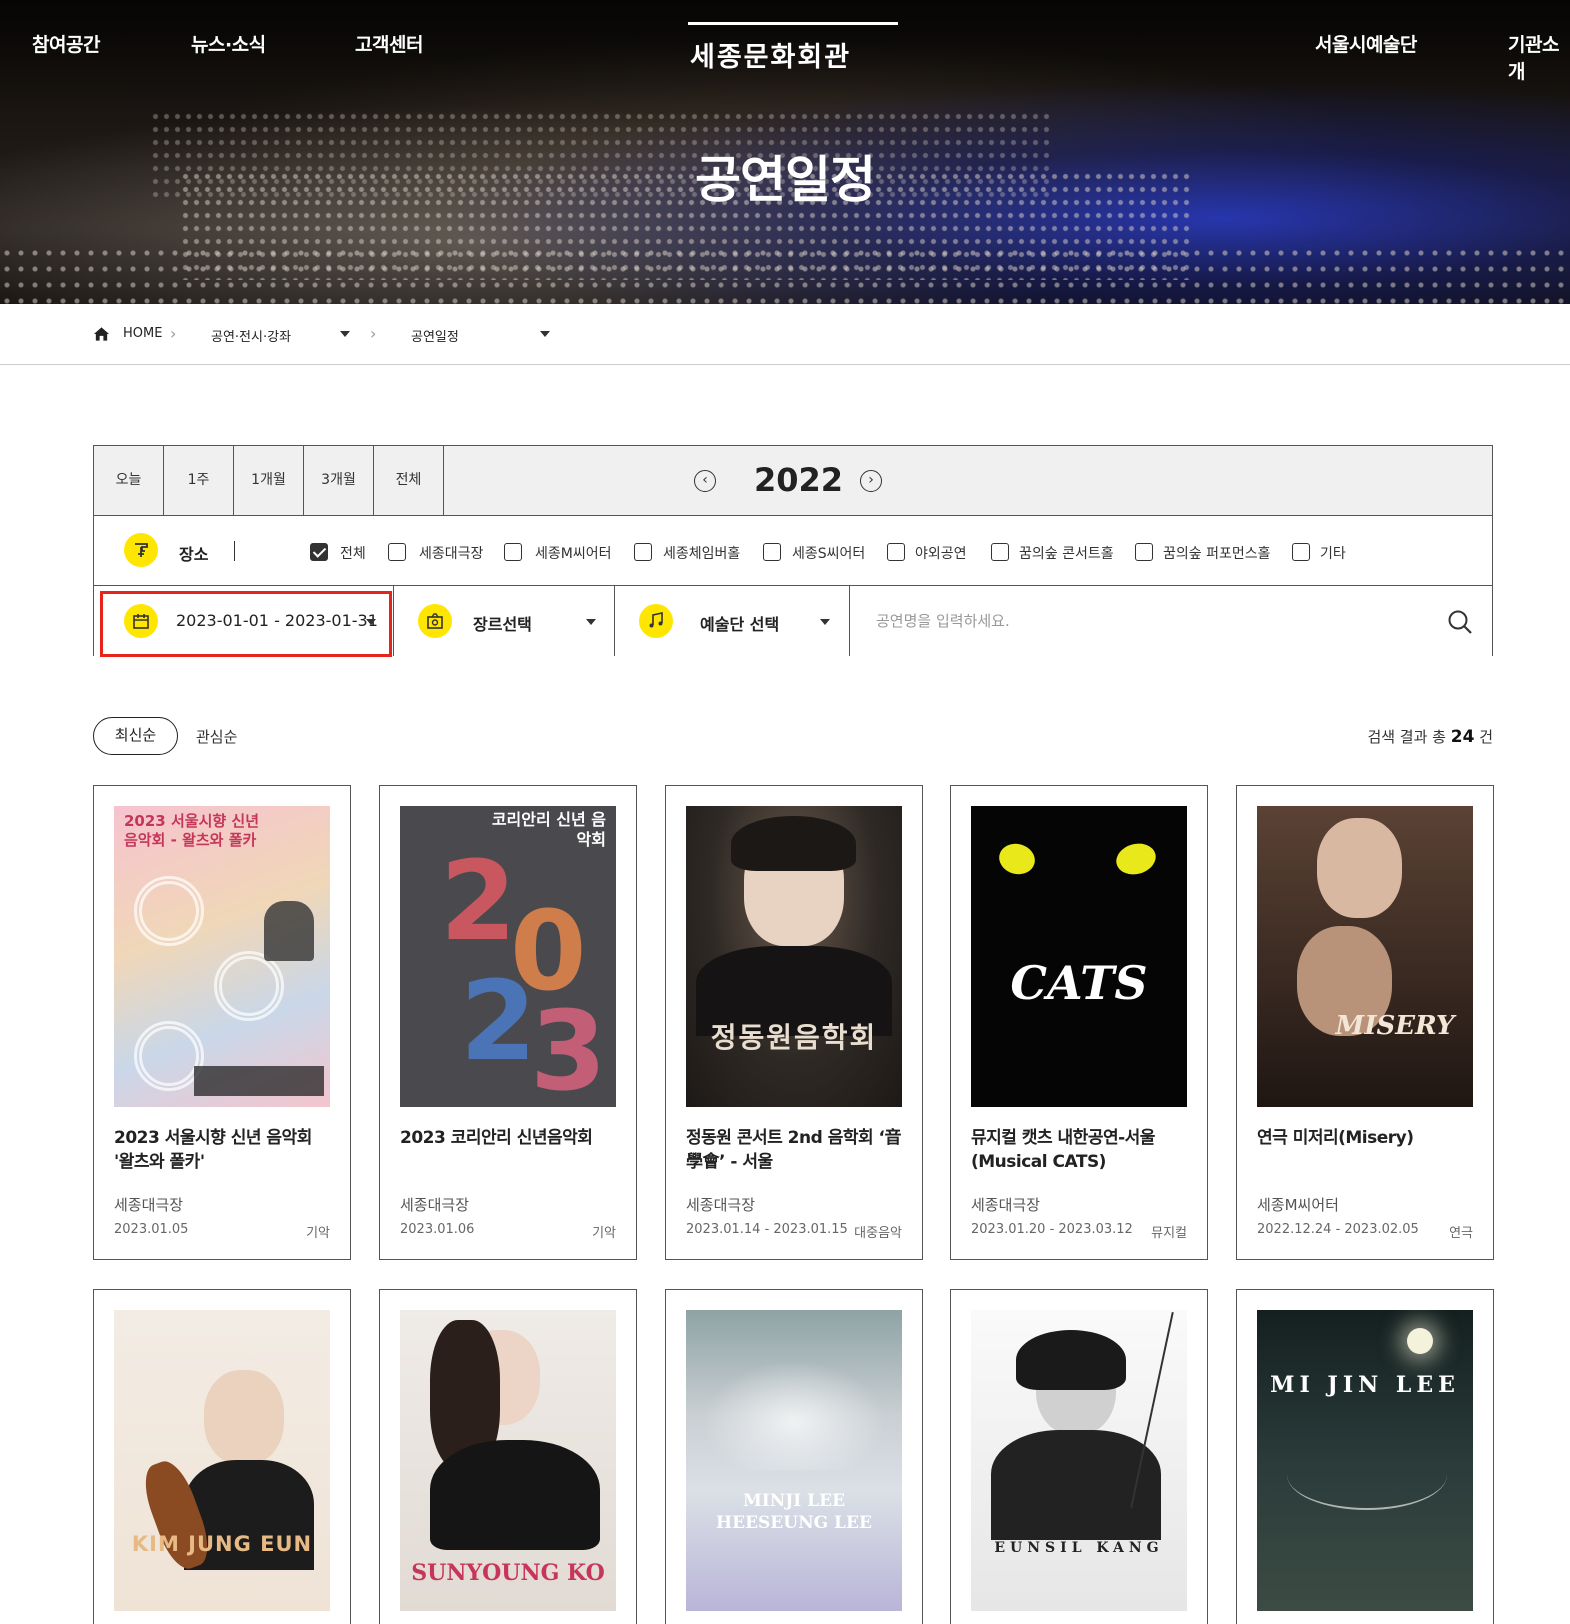  What do you see at coordinates (1365, 956) in the screenshot?
I see `poster-image: MISERY` at bounding box center [1365, 956].